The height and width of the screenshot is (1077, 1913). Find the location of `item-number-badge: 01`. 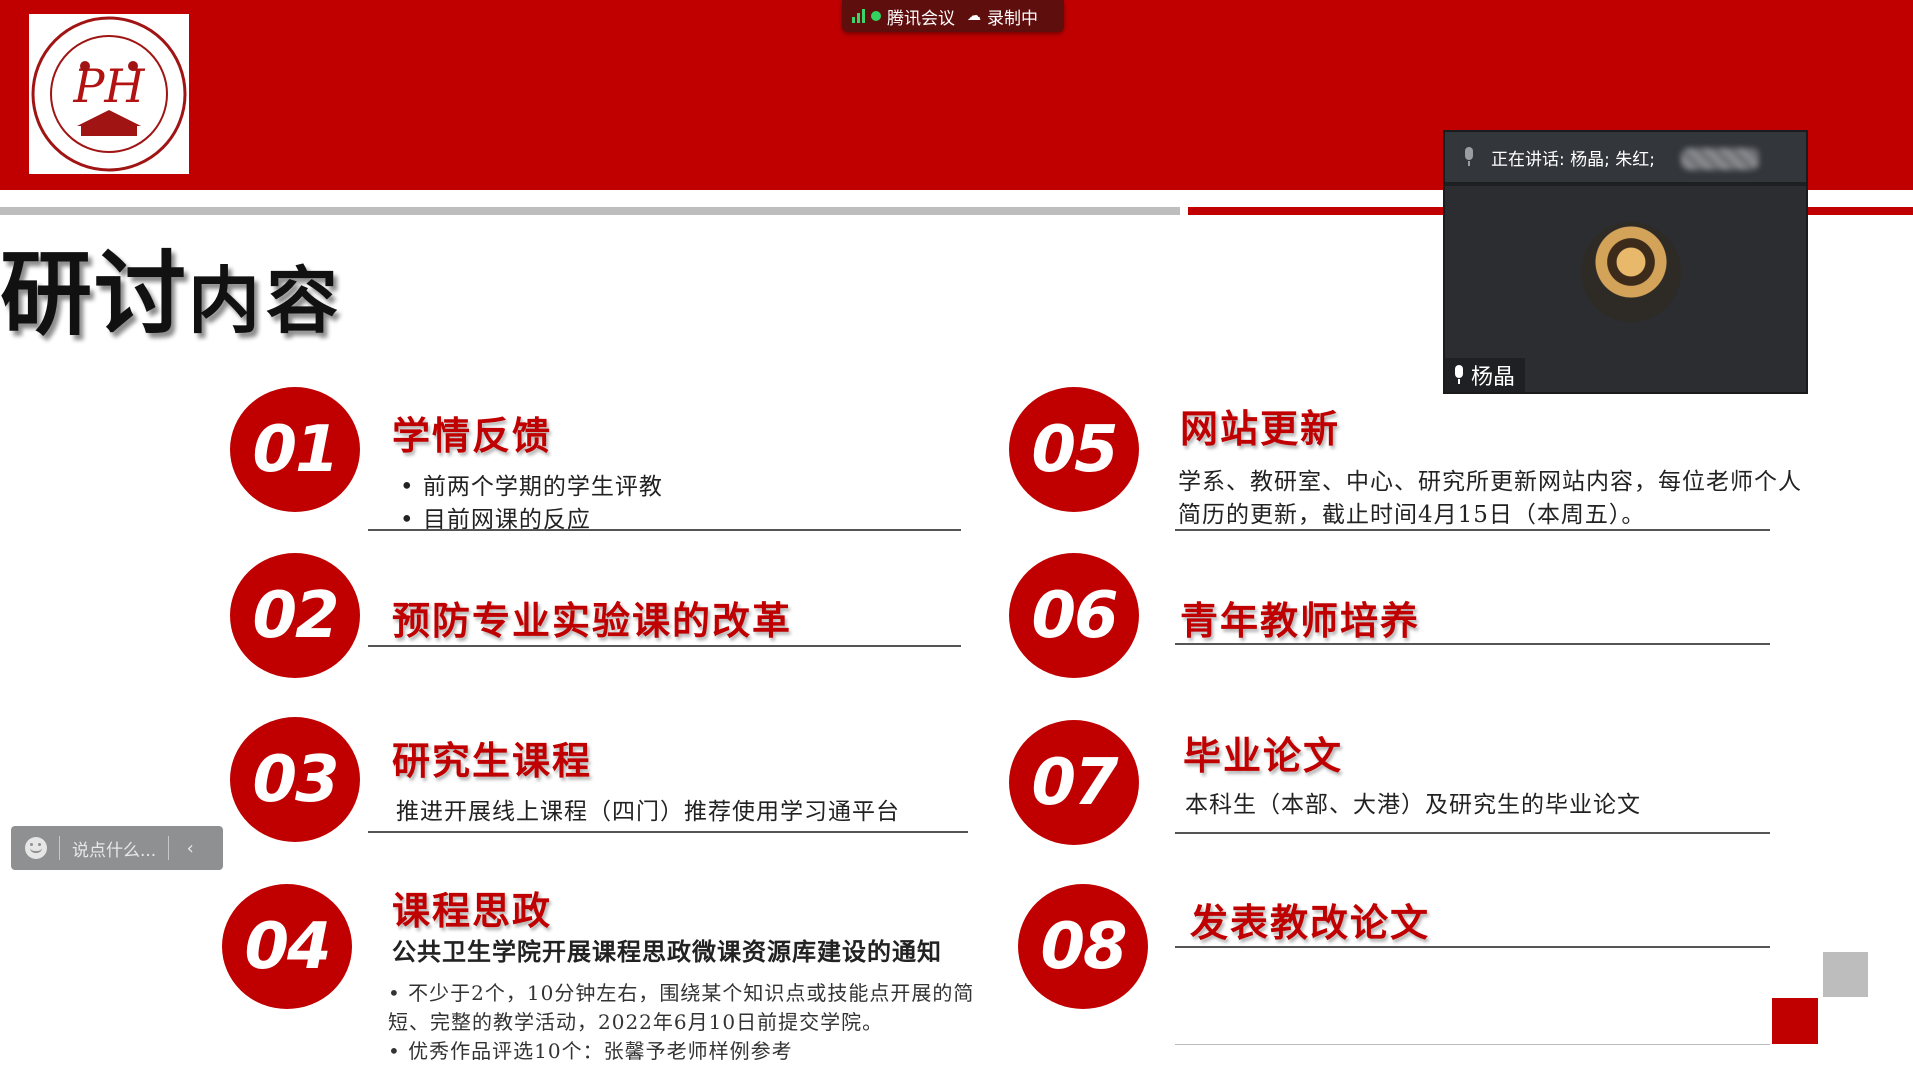

item-number-badge: 01 is located at coordinates (295, 449).